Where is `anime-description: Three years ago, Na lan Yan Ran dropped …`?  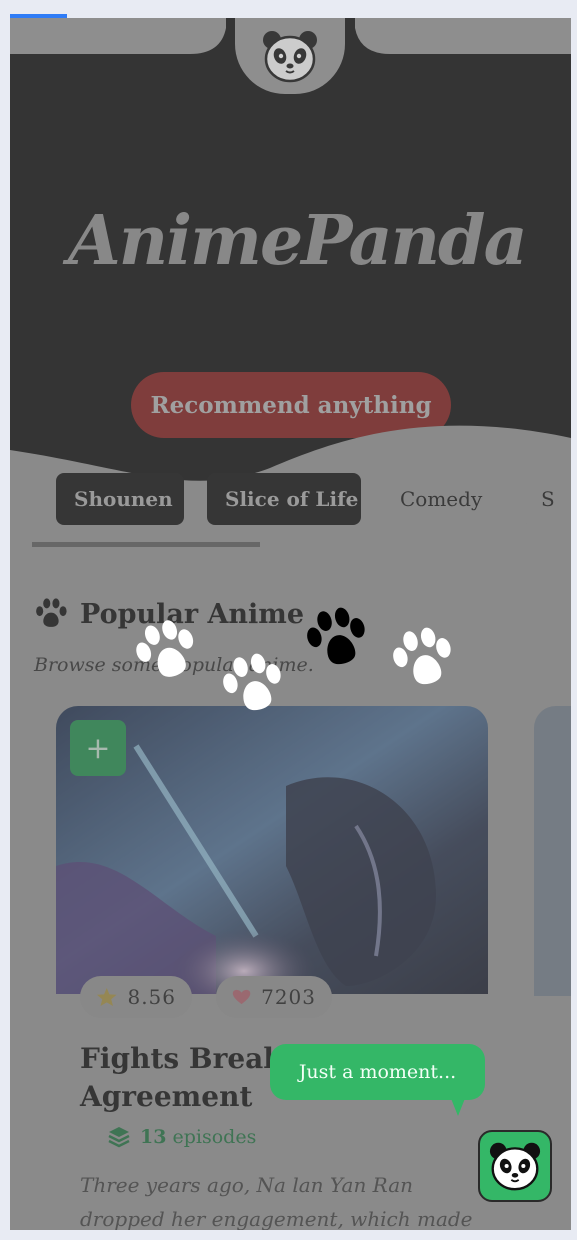
anime-description: Three years ago, Na lan Yan Ran dropped … is located at coordinates (276, 1201).